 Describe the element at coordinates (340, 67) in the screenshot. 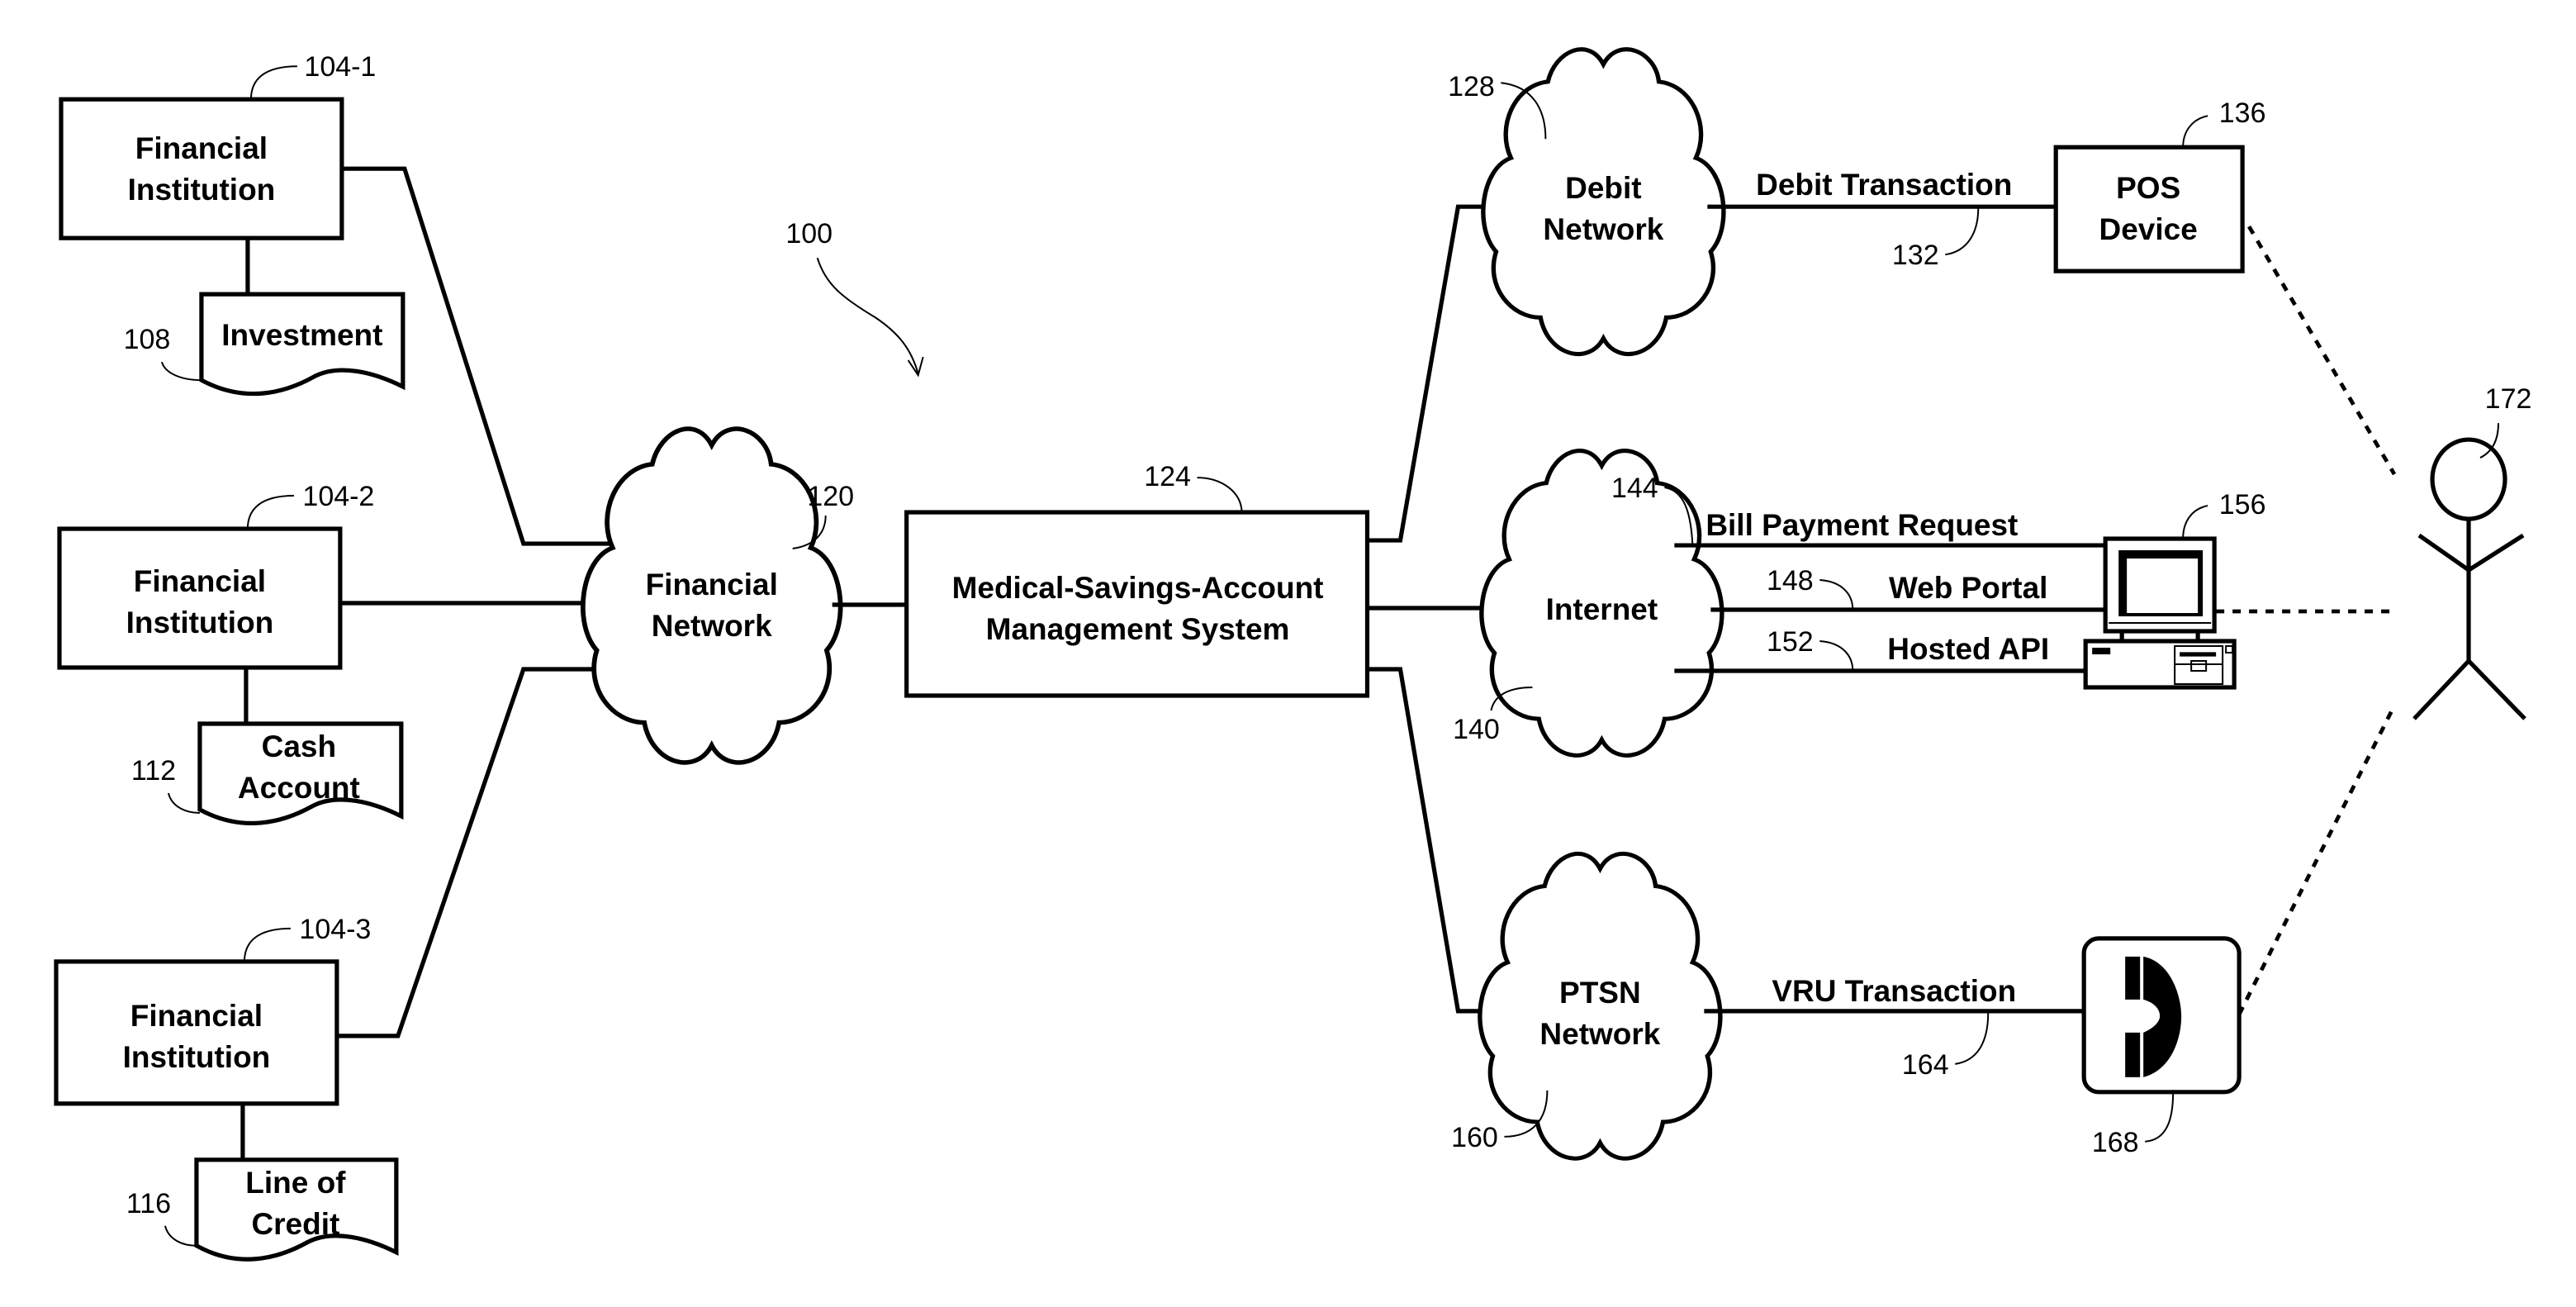

I see `ref-label-104-1: 104-1` at that location.